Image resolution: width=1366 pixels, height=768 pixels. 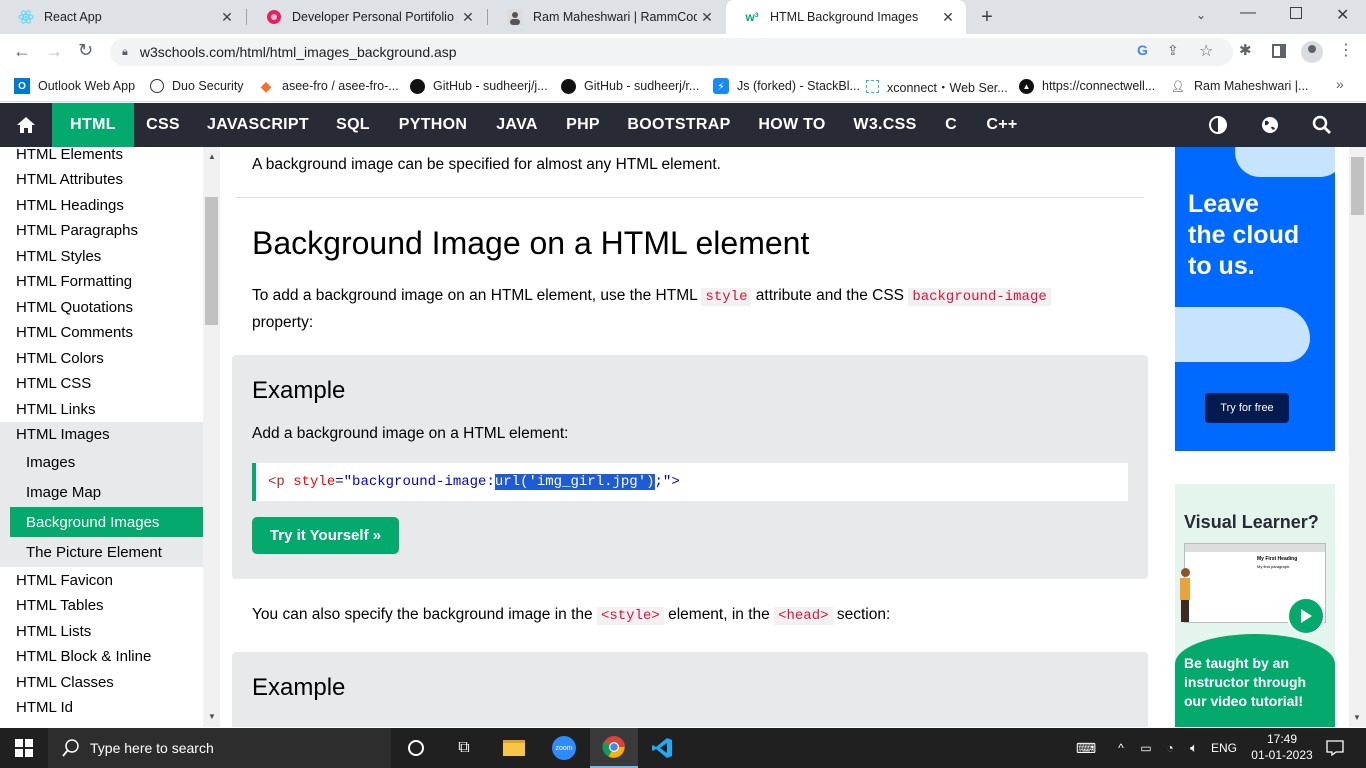 I want to click on page-scroll-thumb, so click(x=1357, y=186).